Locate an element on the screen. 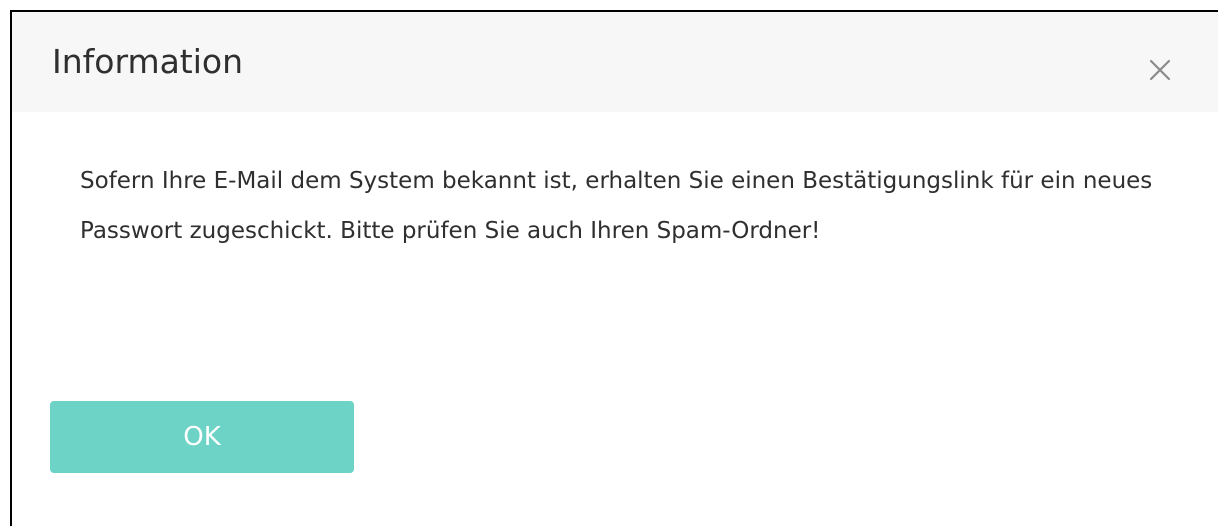  close-button is located at coordinates (1160, 70).